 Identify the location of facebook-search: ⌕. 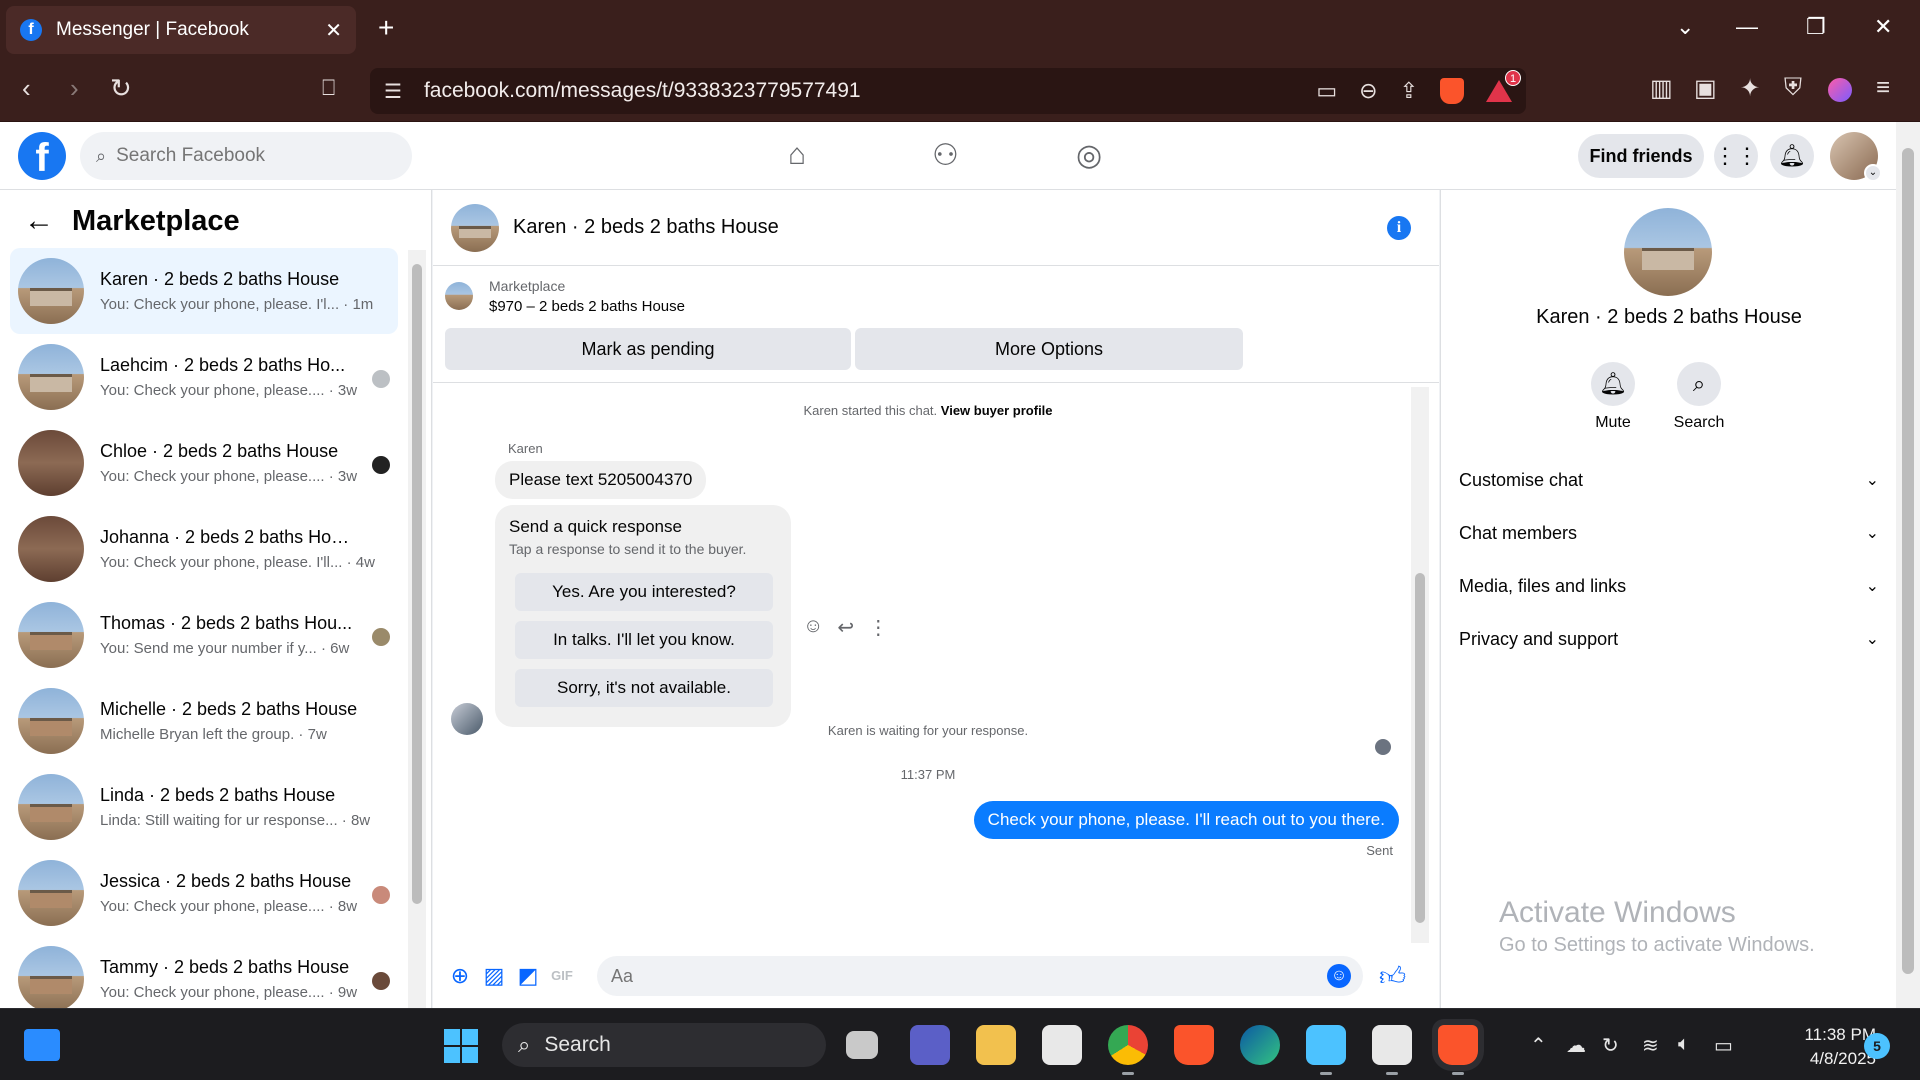
(246, 156).